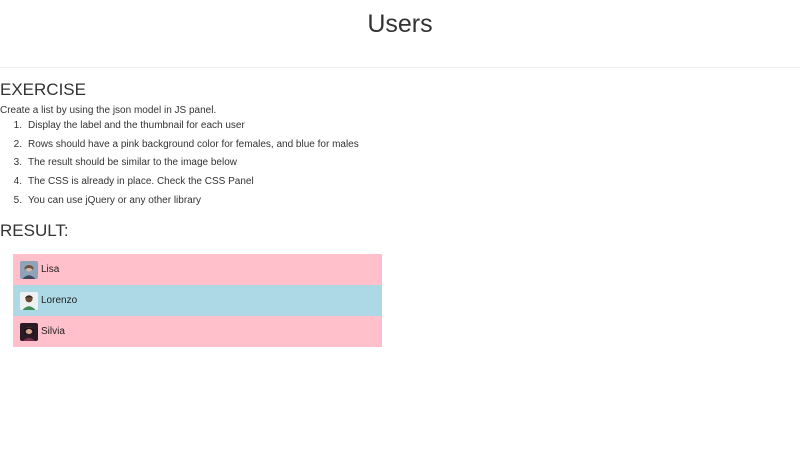 The height and width of the screenshot is (450, 800). I want to click on user-row-lorenzo: Lorenzo, so click(197, 300).